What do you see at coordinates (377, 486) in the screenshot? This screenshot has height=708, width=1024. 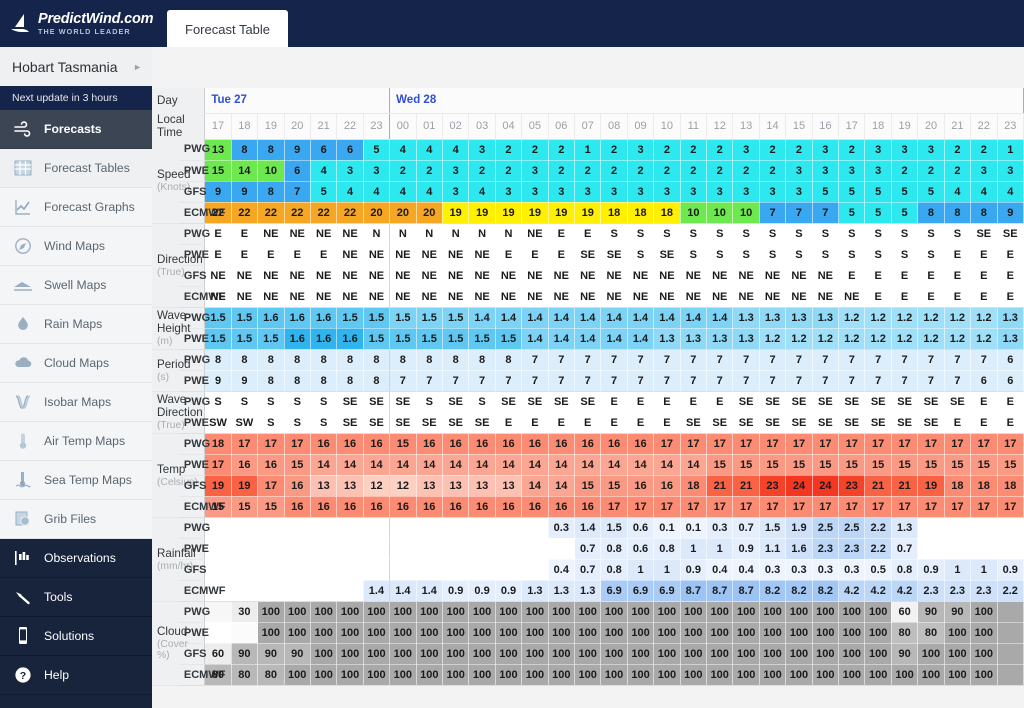 I see `forecast-cell: 12` at bounding box center [377, 486].